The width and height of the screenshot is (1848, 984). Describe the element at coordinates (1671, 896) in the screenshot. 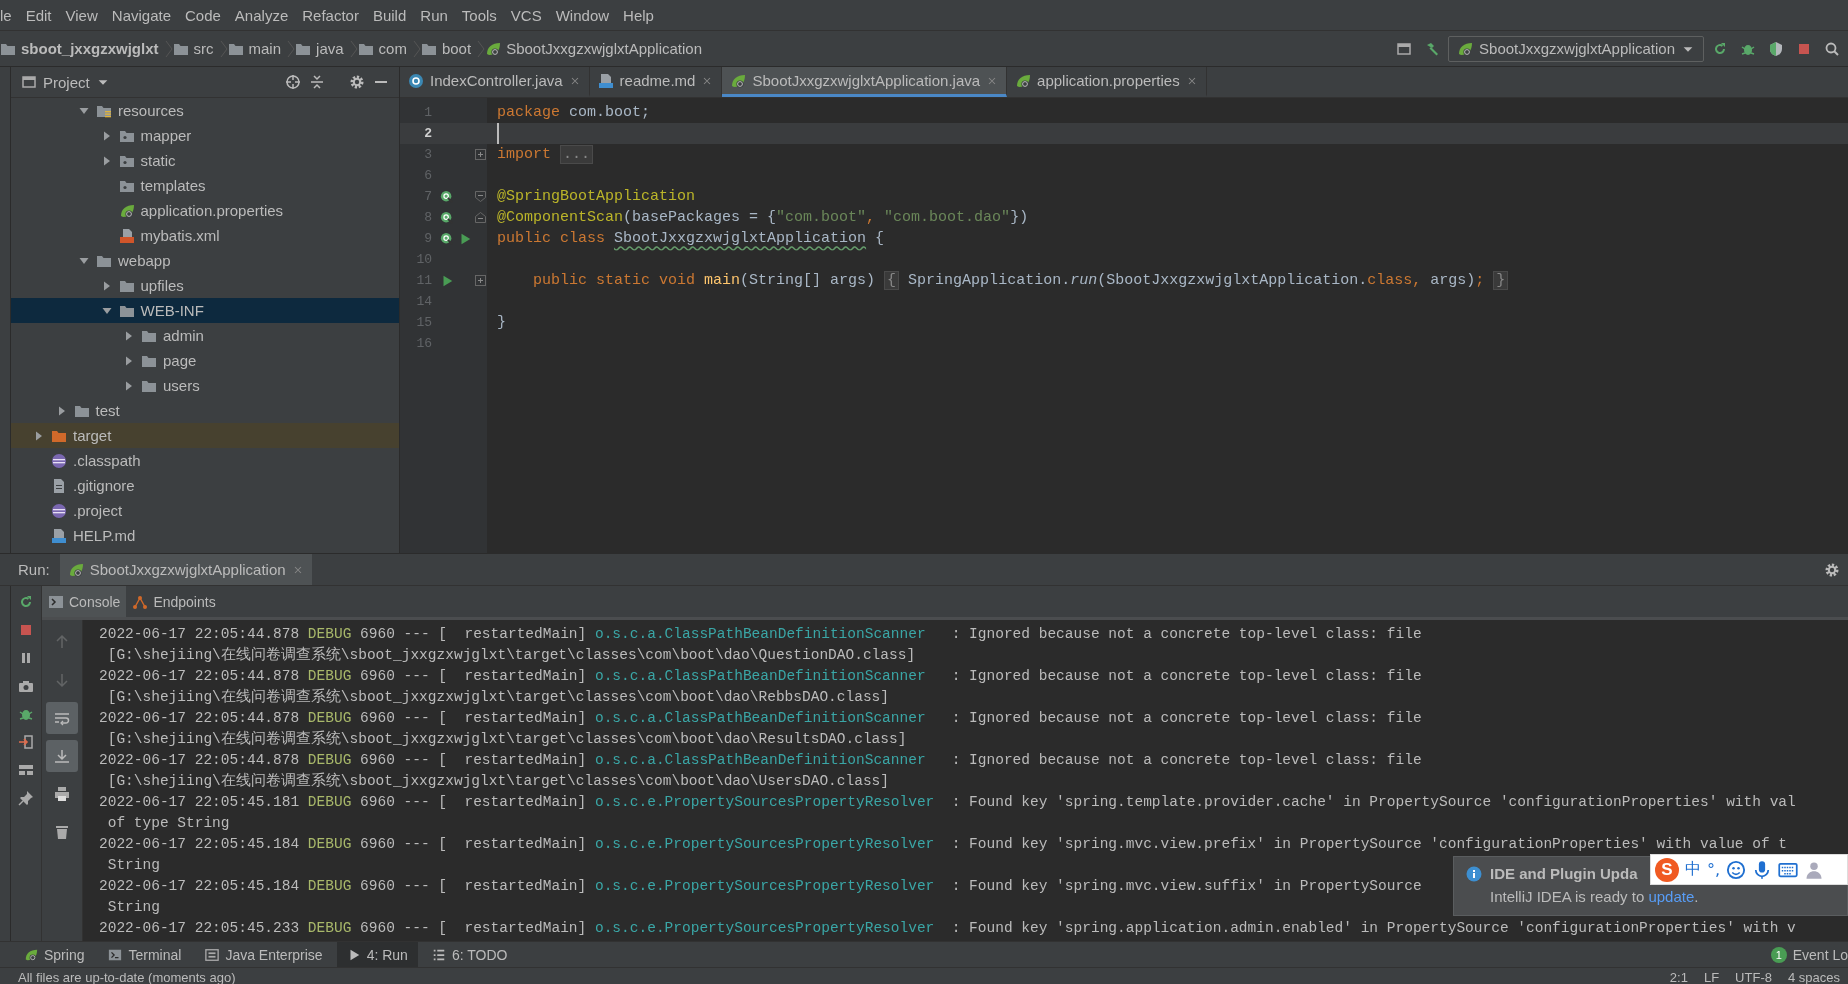

I see `update-link: update` at that location.